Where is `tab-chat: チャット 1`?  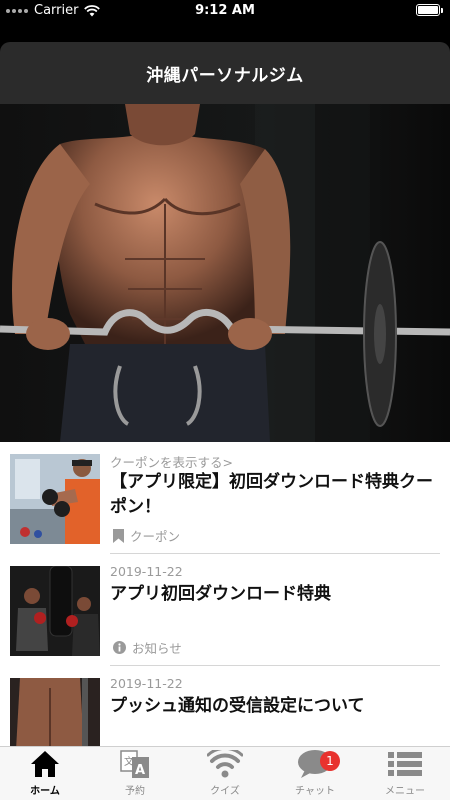 tab-chat: チャット 1 is located at coordinates (315, 773).